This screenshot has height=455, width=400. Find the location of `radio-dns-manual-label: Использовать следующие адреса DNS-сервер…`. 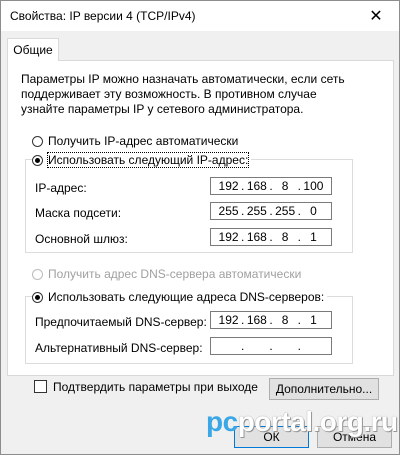

radio-dns-manual-label: Использовать следующие адреса DNS-сервер… is located at coordinates (186, 297).